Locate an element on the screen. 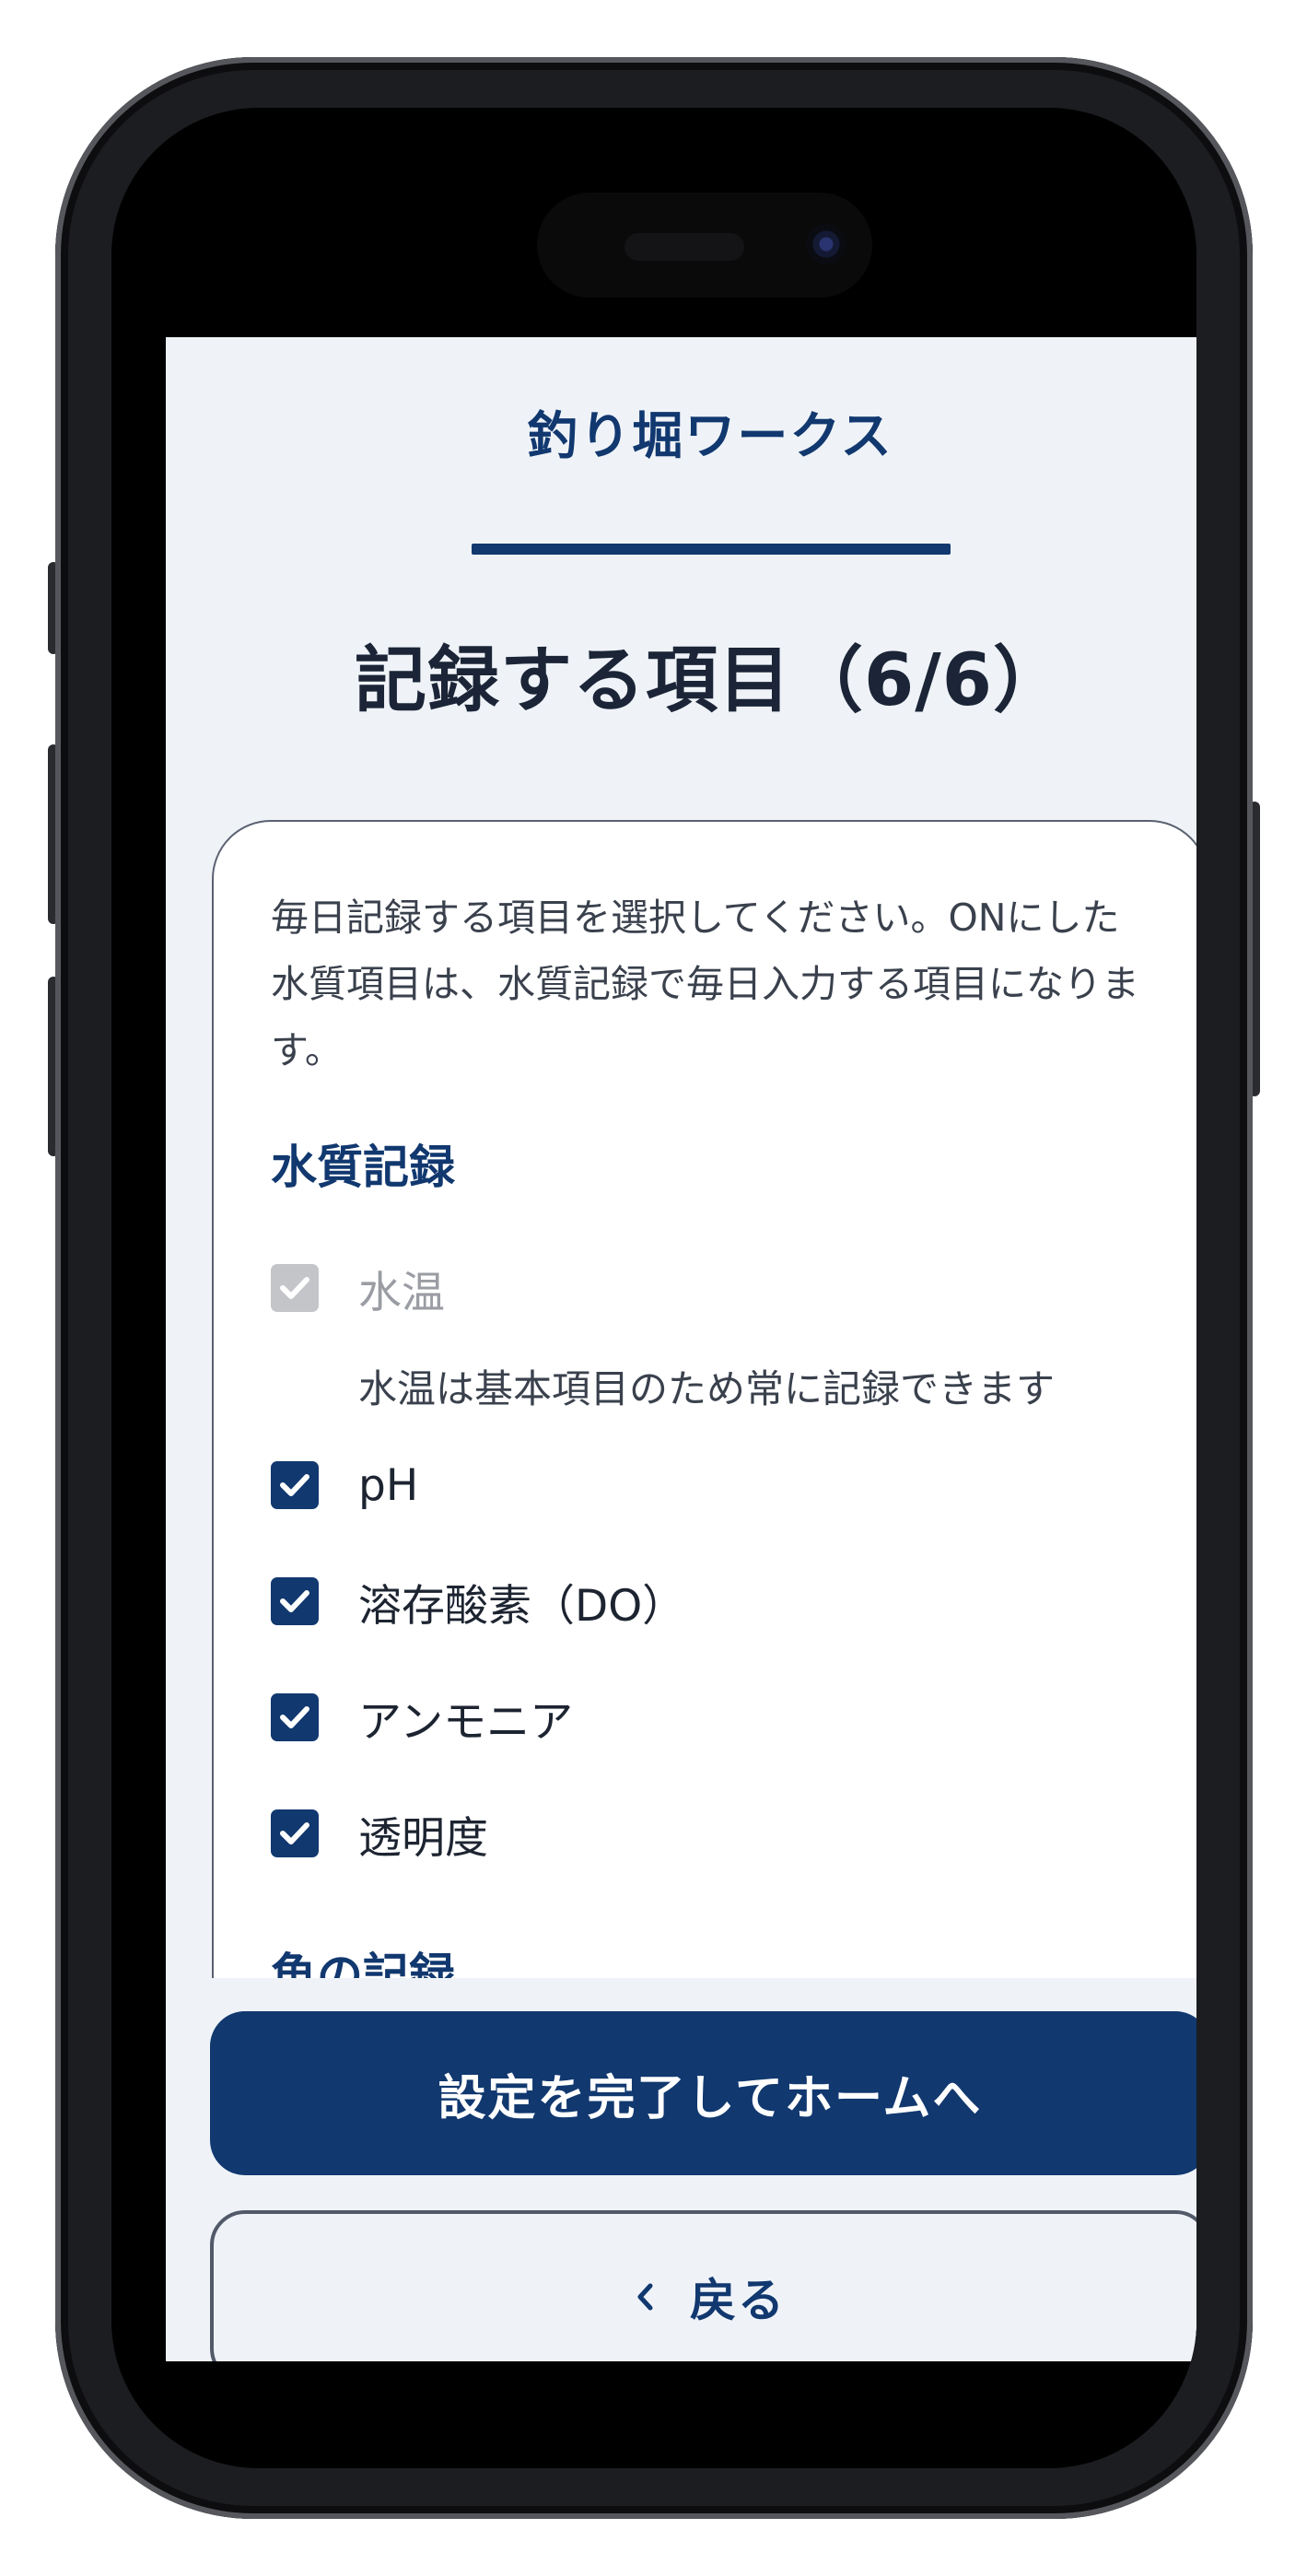 This screenshot has height=2576, width=1307. progress-fill is located at coordinates (711, 549).